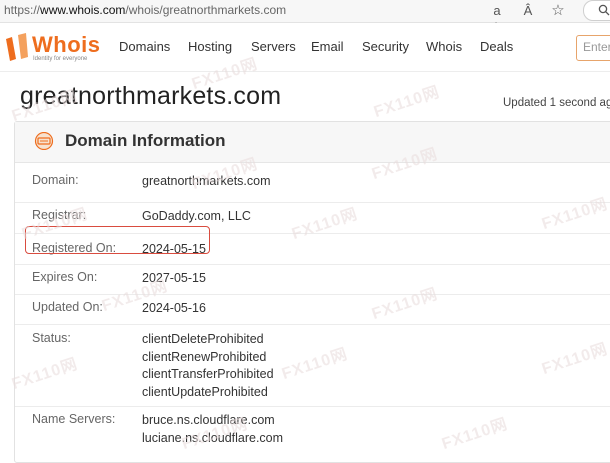 This screenshot has width=610, height=463. What do you see at coordinates (205, 391) in the screenshot?
I see `status-value: clientUpdateProhibited` at bounding box center [205, 391].